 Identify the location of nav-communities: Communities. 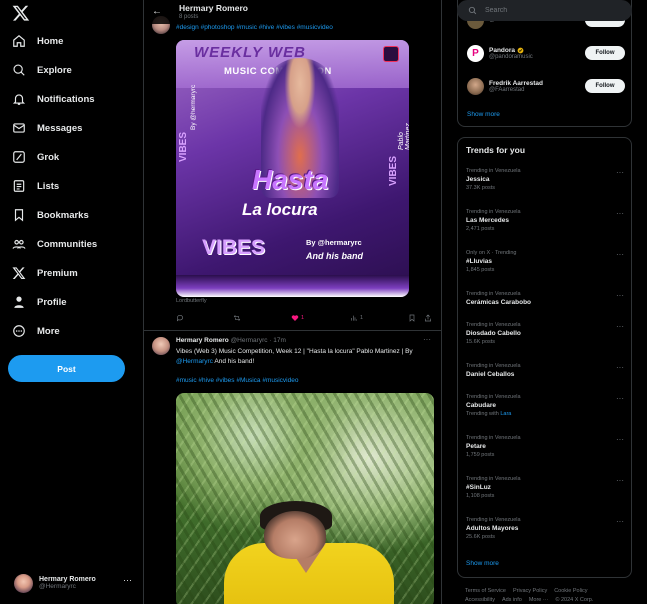
(54, 244).